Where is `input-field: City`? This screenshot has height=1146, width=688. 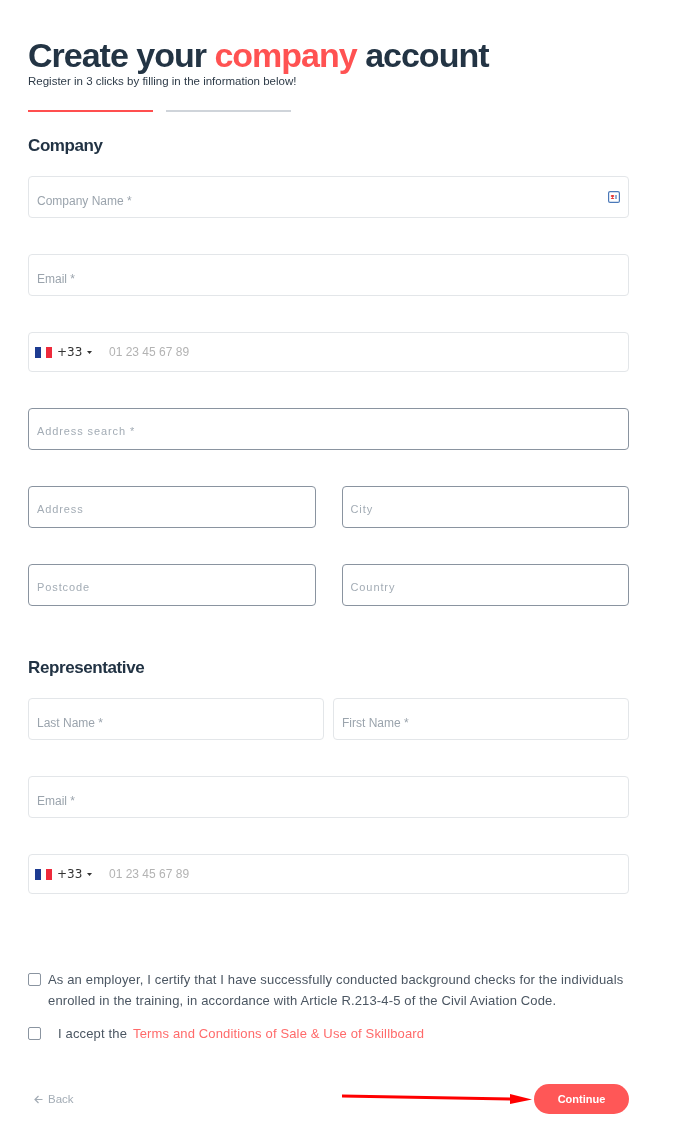 input-field: City is located at coordinates (485, 507).